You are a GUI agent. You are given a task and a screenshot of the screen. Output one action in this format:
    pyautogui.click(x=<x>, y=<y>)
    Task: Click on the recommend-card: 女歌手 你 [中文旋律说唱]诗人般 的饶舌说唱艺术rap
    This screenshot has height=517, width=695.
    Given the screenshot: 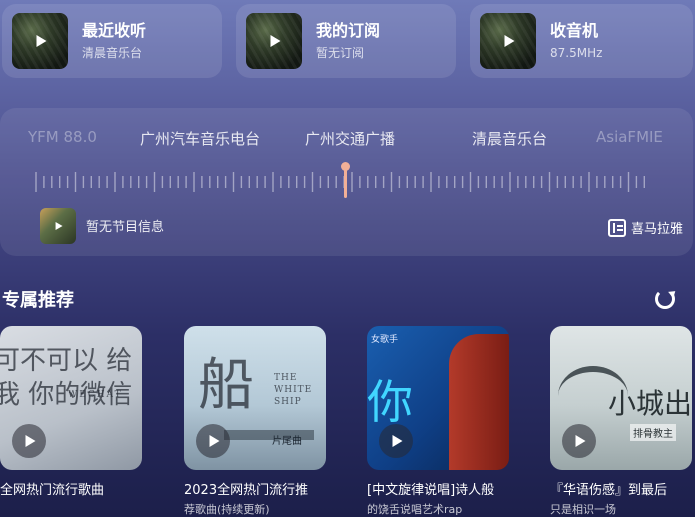 What is the action you would take?
    pyautogui.click(x=438, y=421)
    